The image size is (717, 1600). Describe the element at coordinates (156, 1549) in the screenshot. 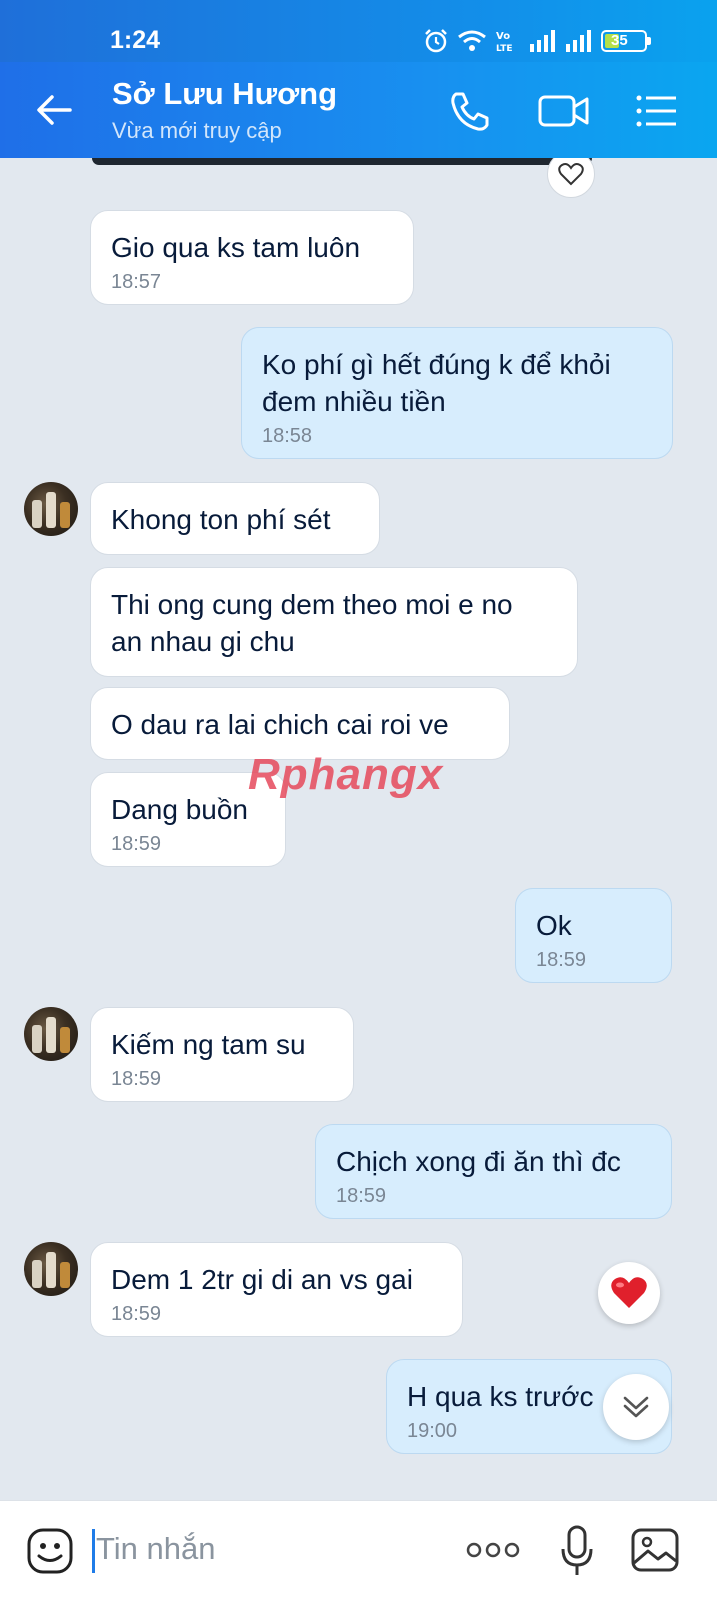

I see `message-input: Tin nhắn` at that location.